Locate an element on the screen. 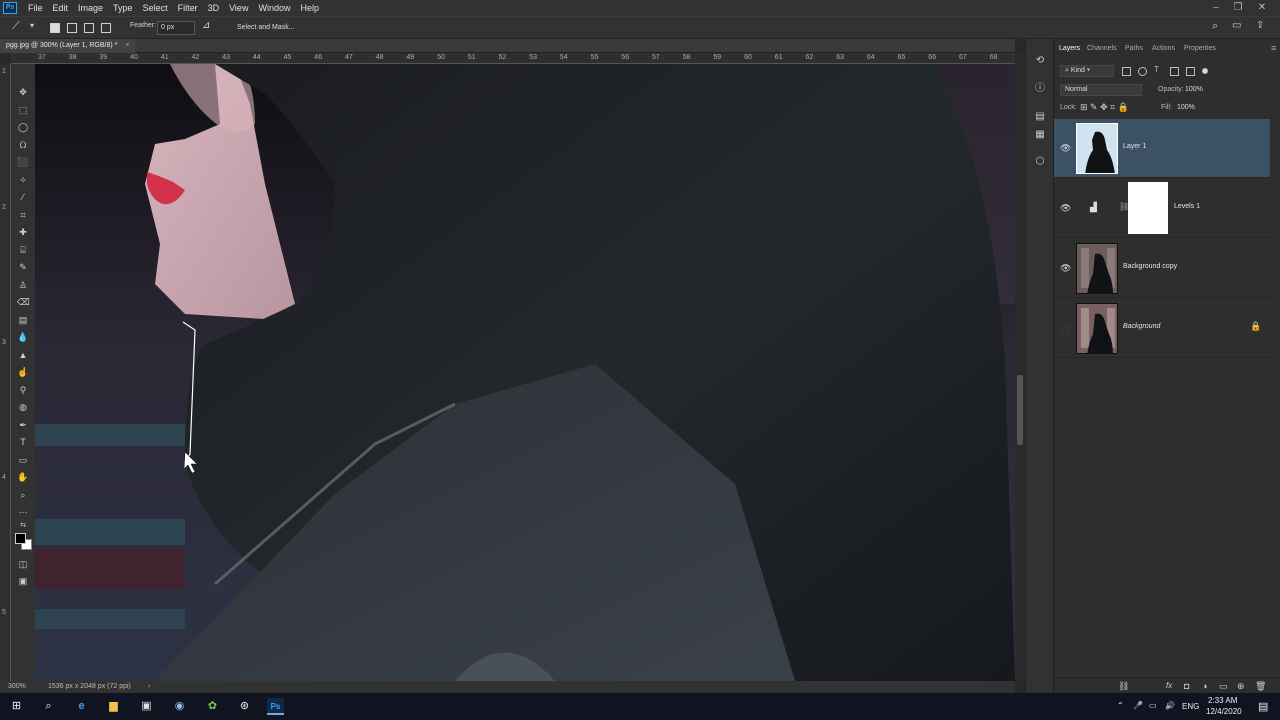 Image resolution: width=1280 pixels, height=720 pixels. workspace-icon: ▭ is located at coordinates (1236, 25).